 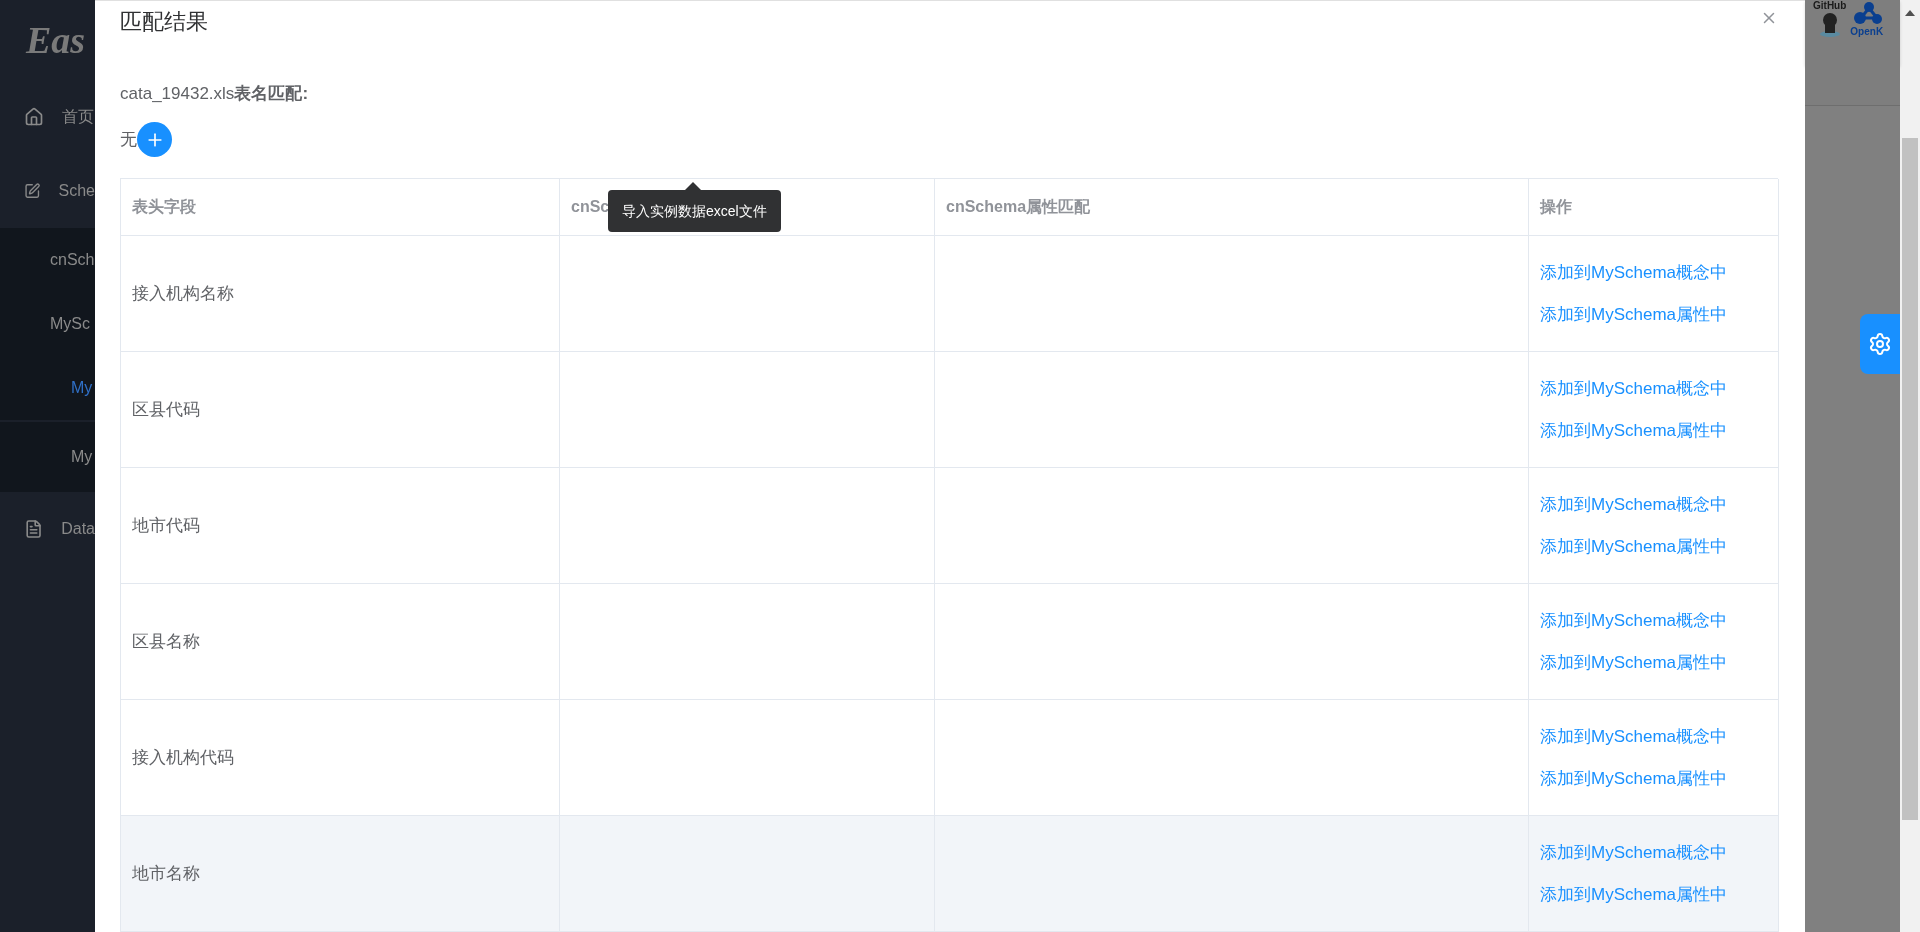 I want to click on settings-icon, so click(x=1880, y=344).